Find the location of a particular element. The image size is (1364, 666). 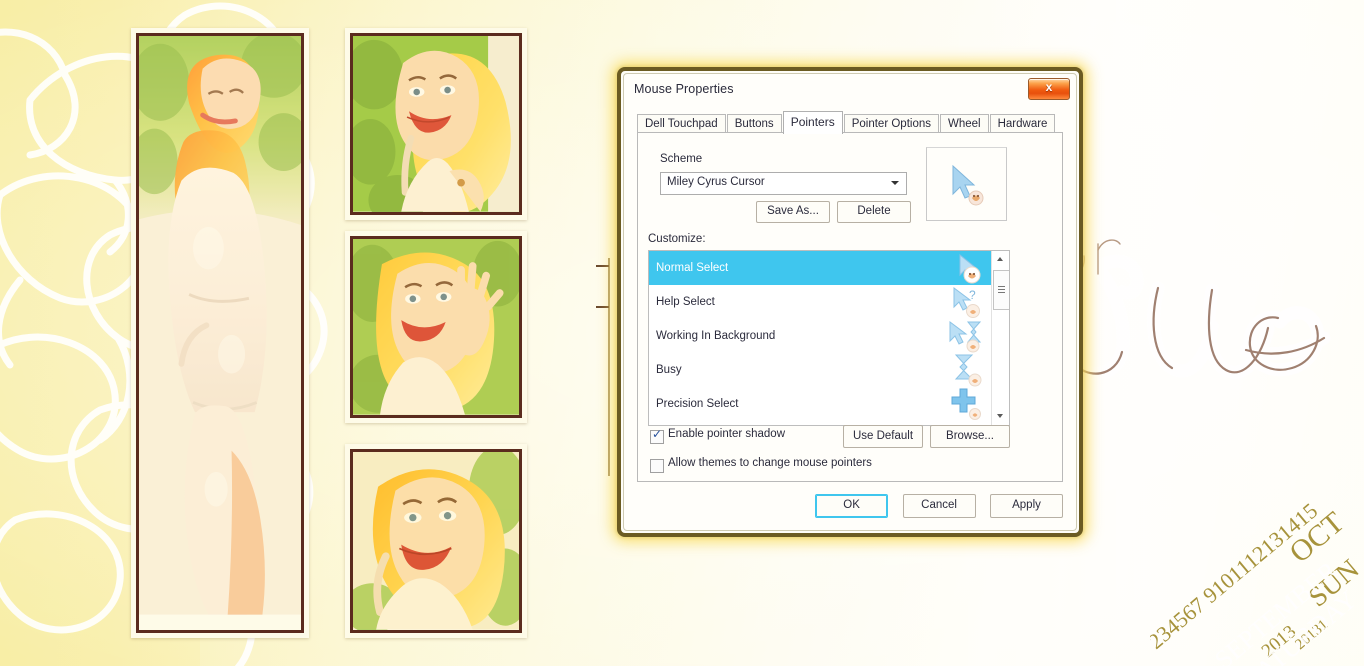

list-item-label: Help Select is located at coordinates (685, 302).